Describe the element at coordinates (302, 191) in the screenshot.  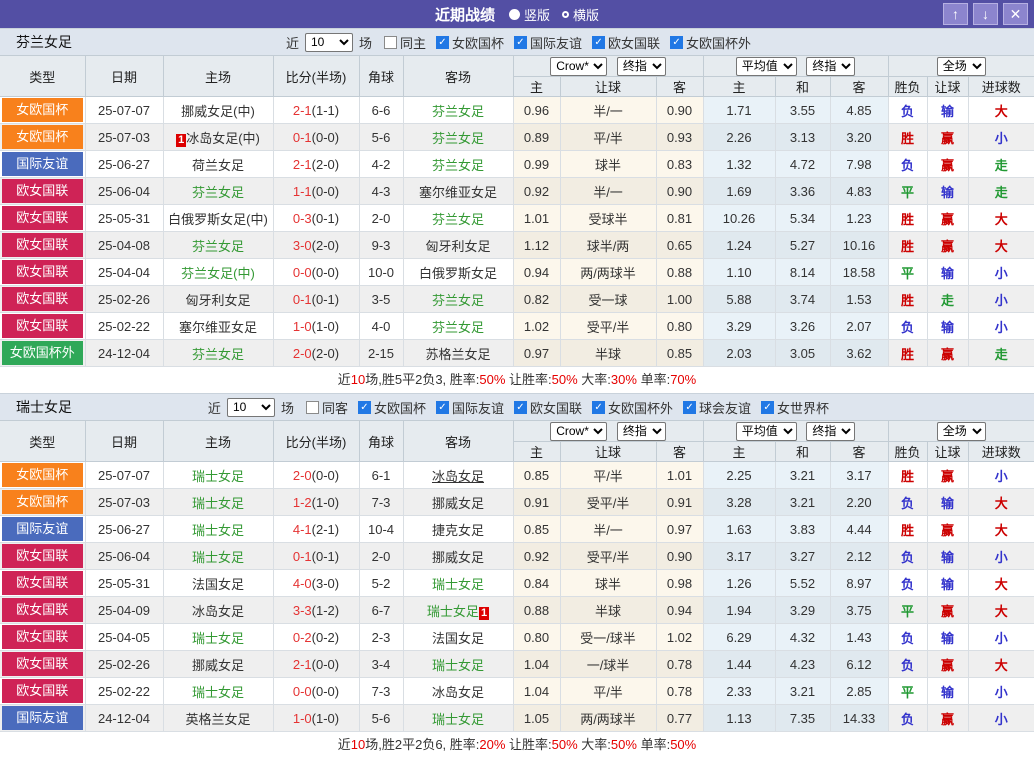
I see `fulltime-score: 1-1` at that location.